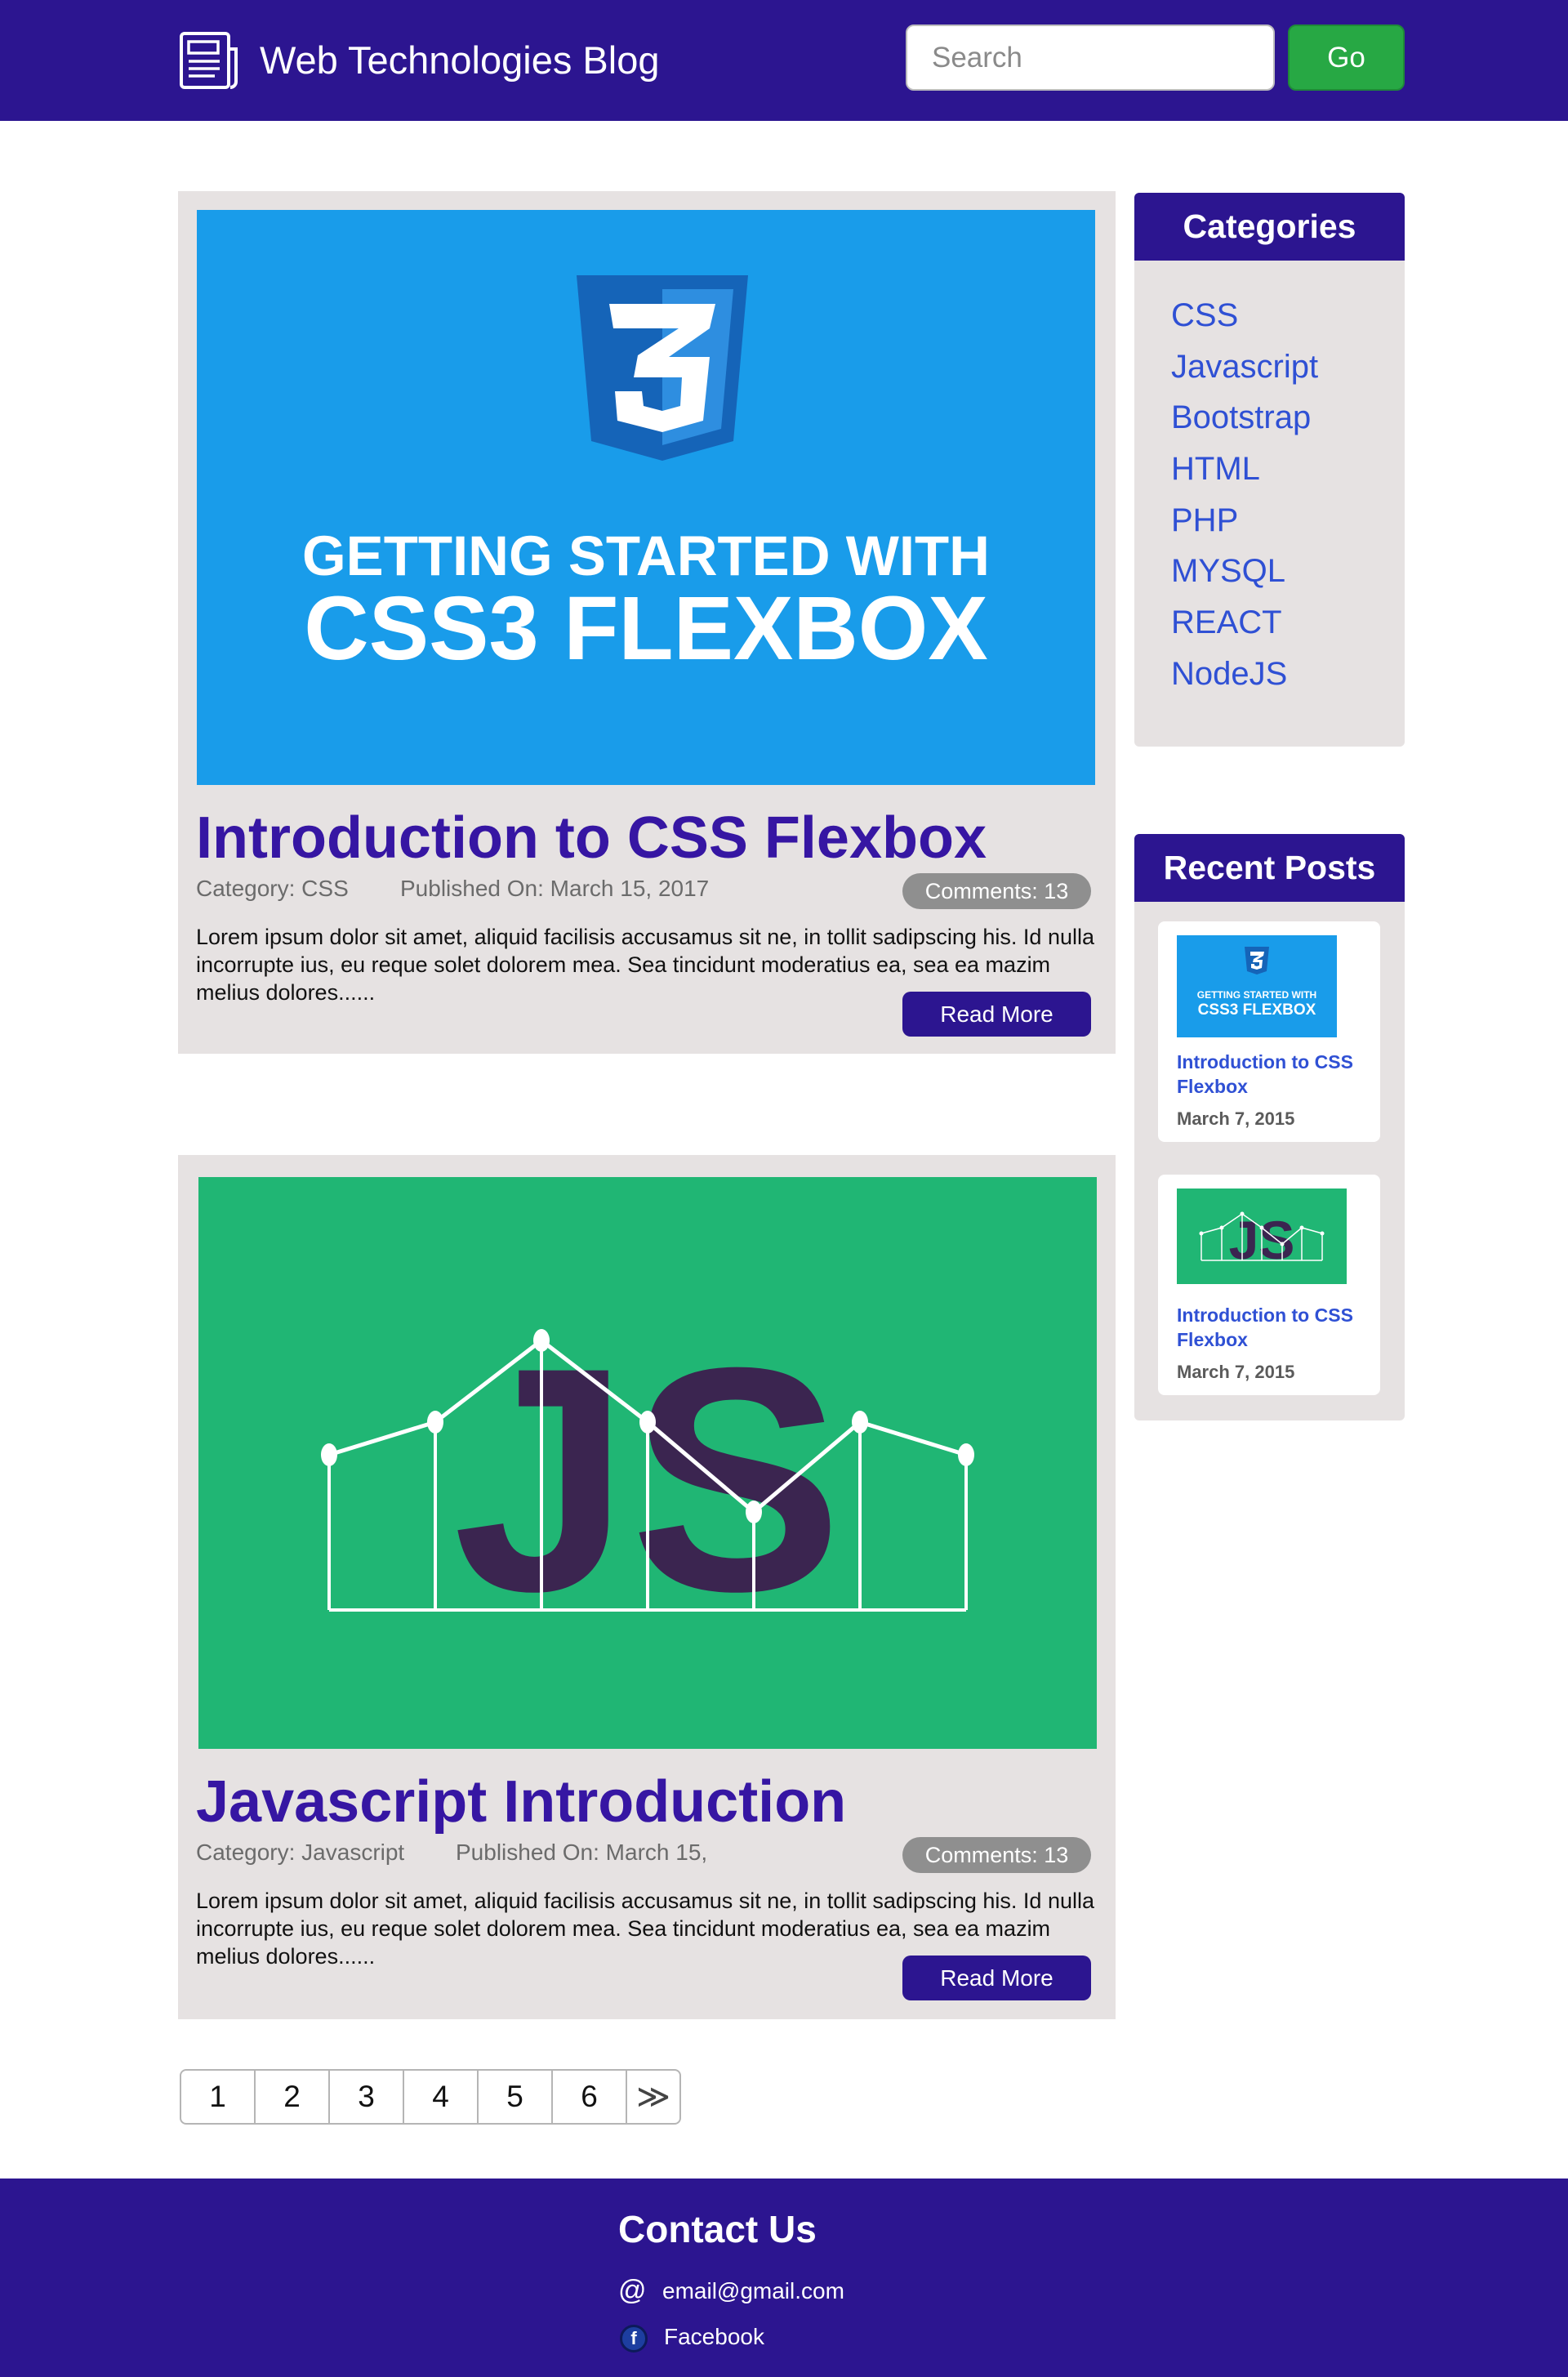 This screenshot has width=1568, height=2377. What do you see at coordinates (1244, 525) in the screenshot?
I see `category-link-php: PHP` at bounding box center [1244, 525].